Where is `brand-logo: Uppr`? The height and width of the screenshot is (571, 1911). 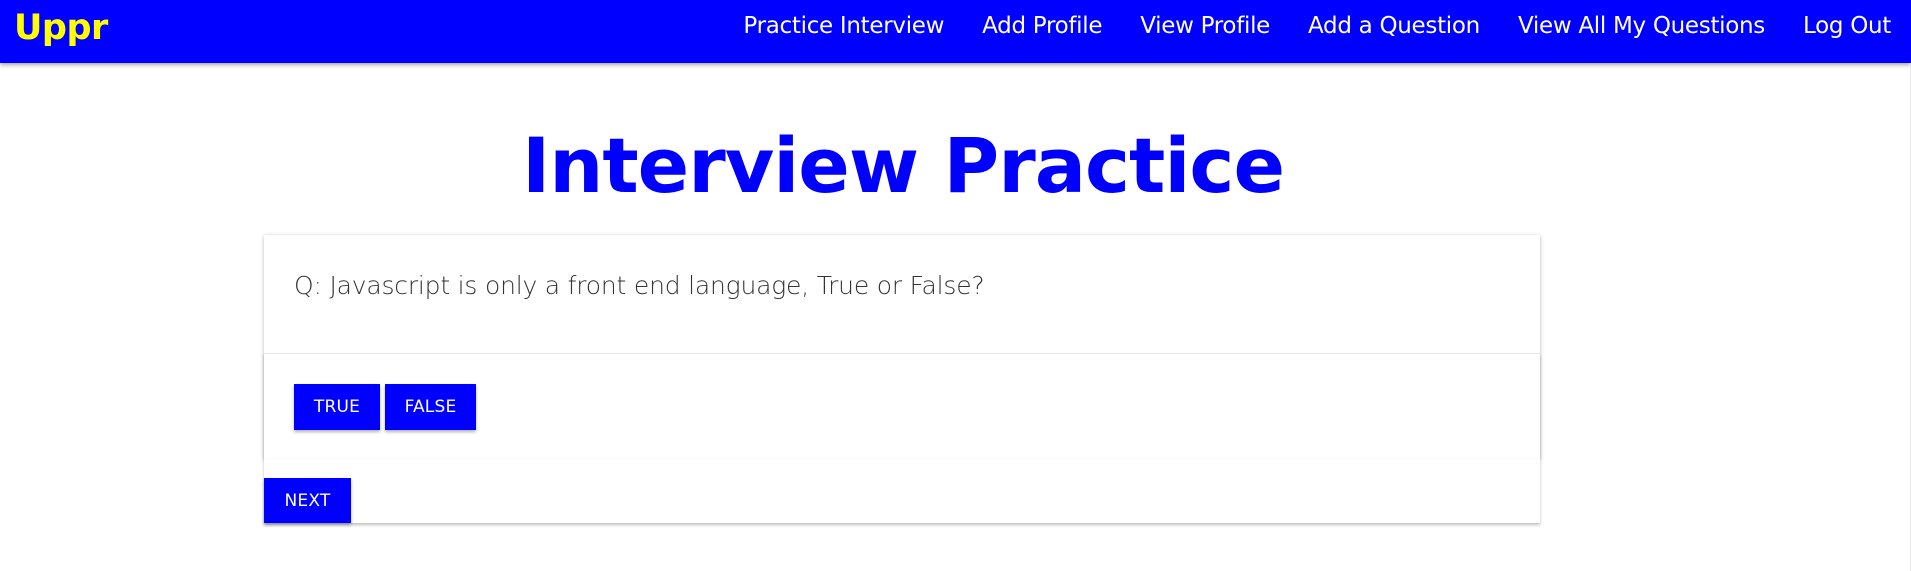
brand-logo: Uppr is located at coordinates (61, 28).